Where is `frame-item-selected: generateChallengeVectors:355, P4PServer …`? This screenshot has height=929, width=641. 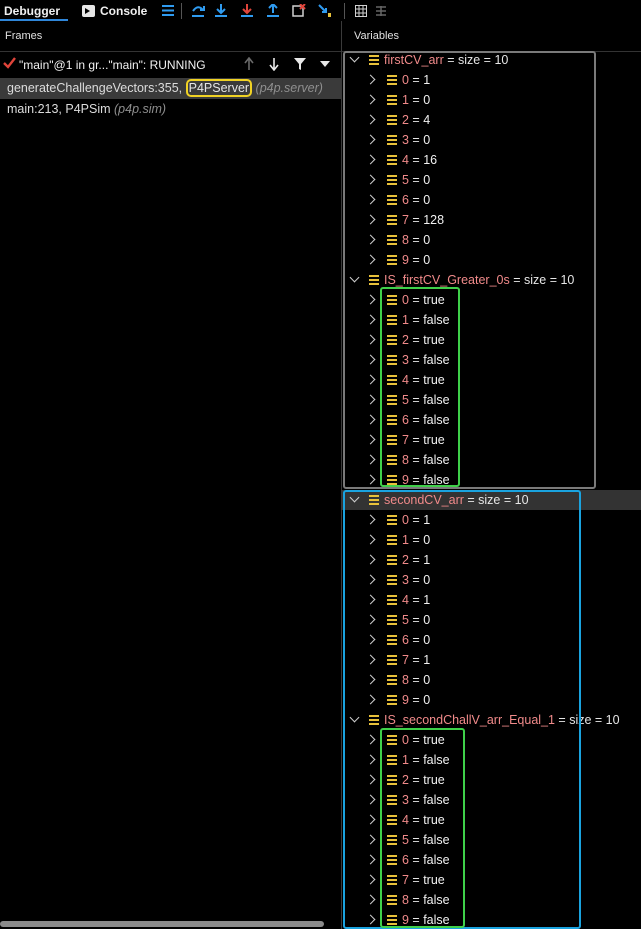 frame-item-selected: generateChallengeVectors:355, P4PServer … is located at coordinates (170, 88).